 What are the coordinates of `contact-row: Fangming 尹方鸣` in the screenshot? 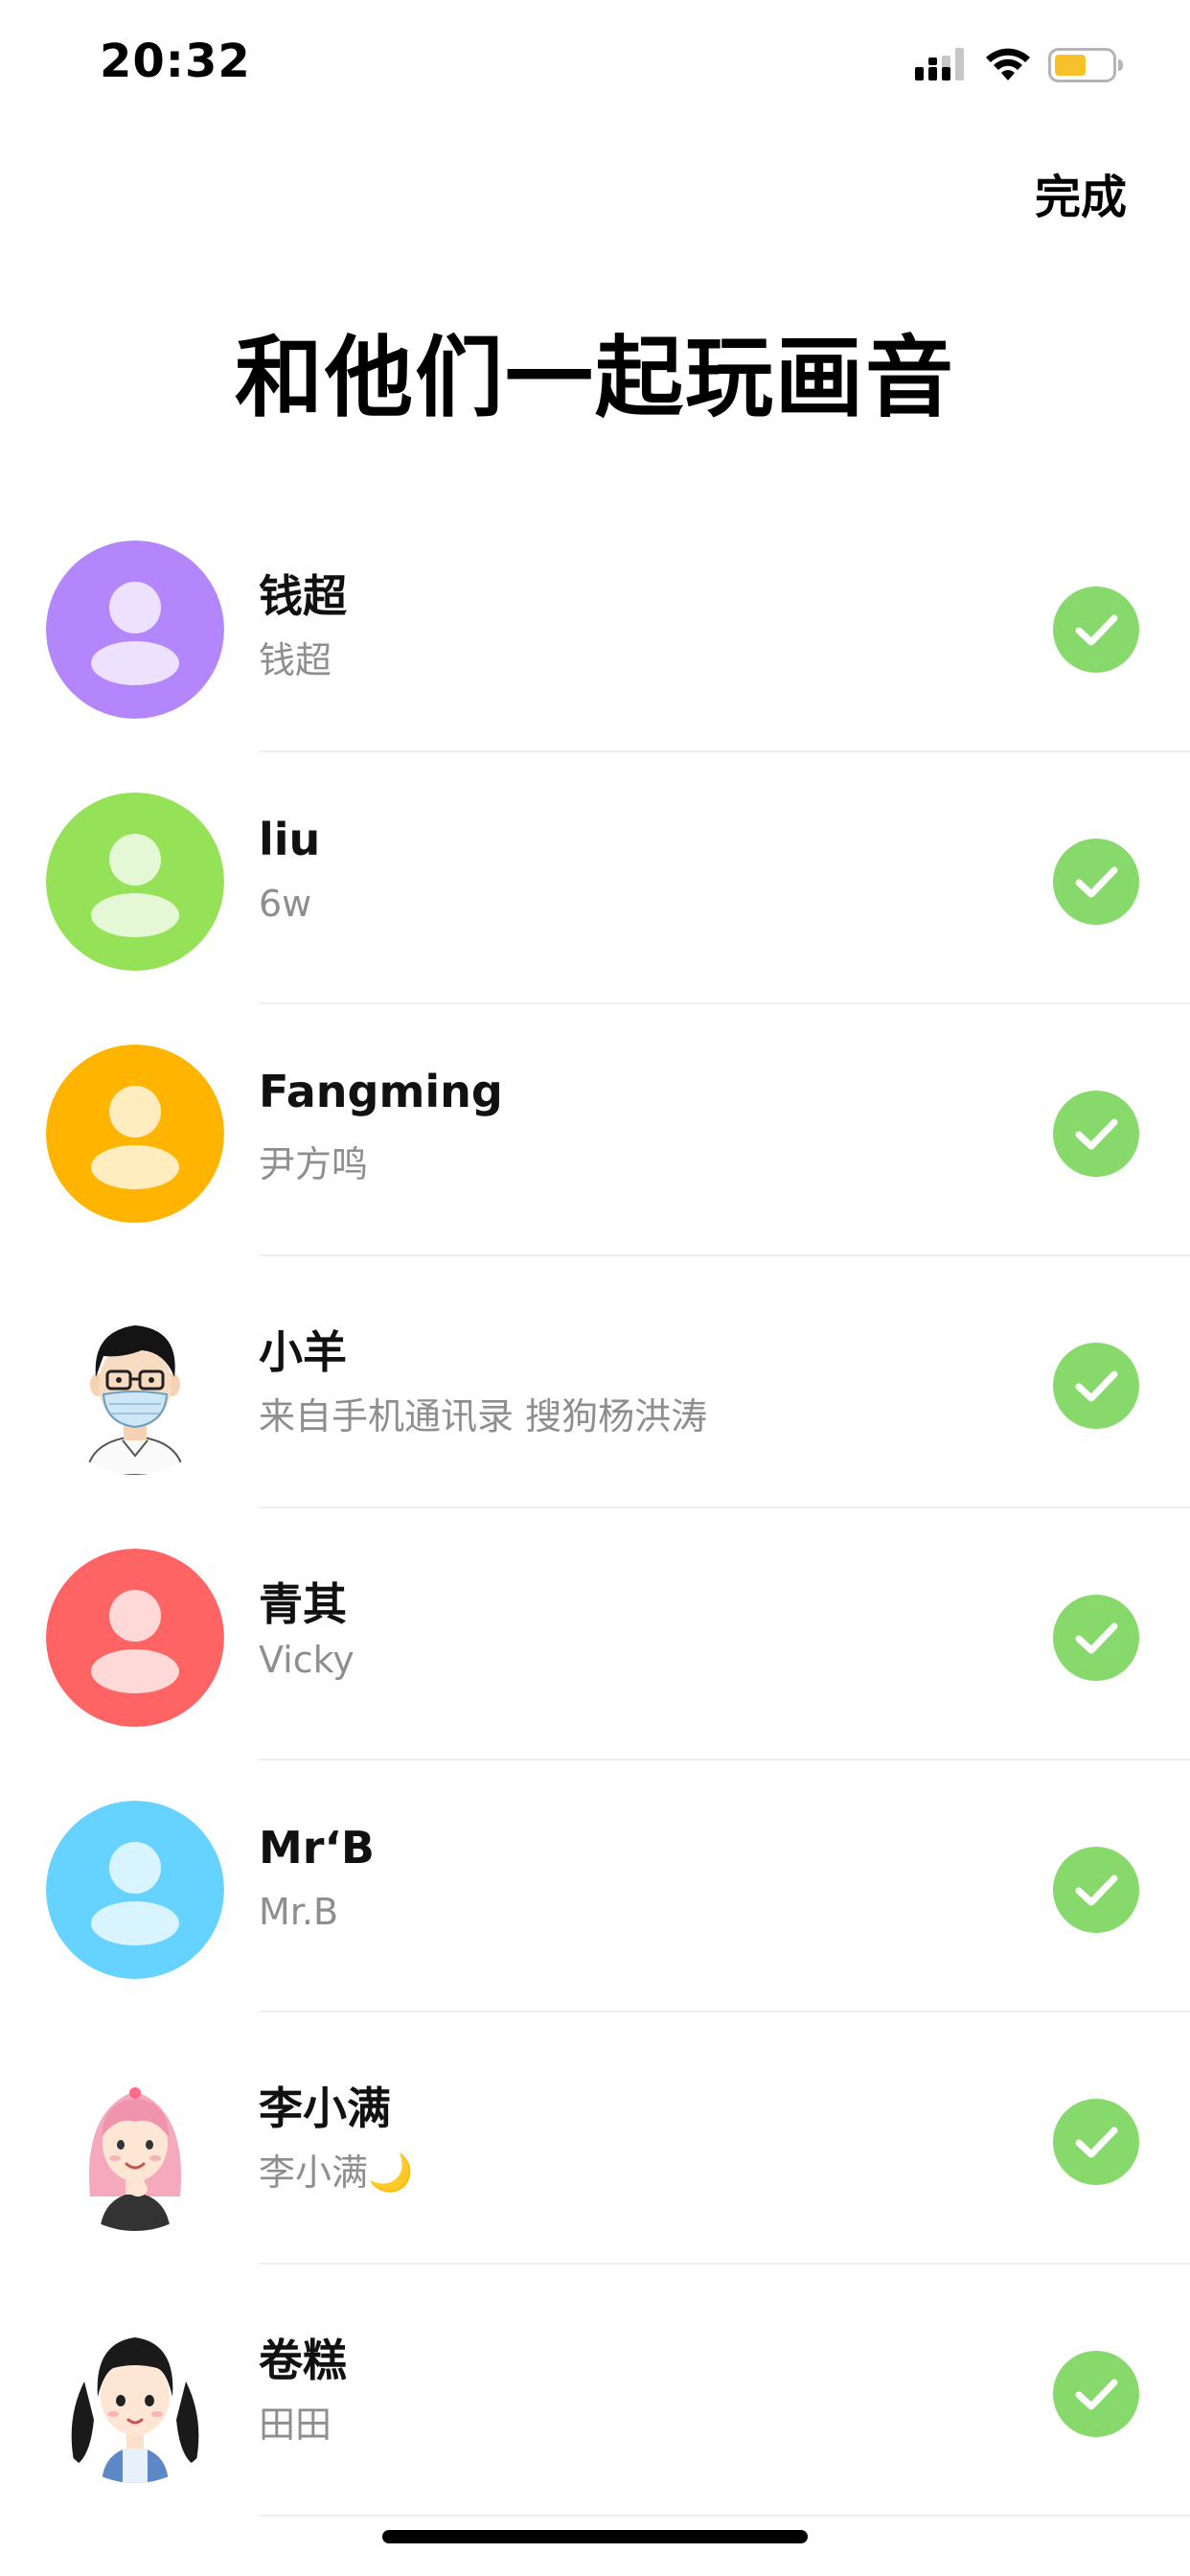 It's located at (595, 1130).